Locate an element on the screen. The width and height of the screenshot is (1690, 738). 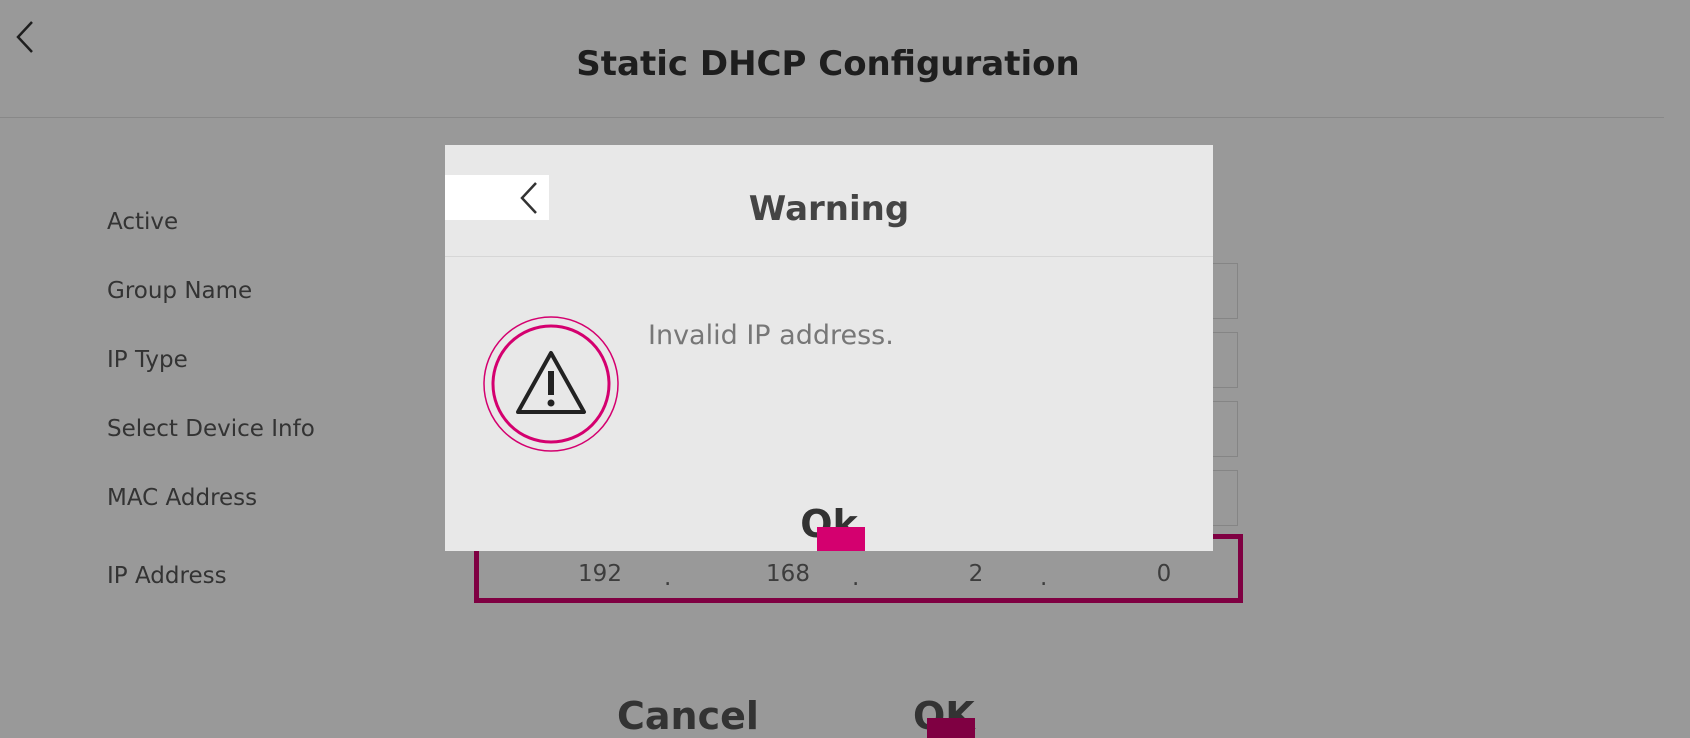
dialog-divider is located at coordinates (829, 256).